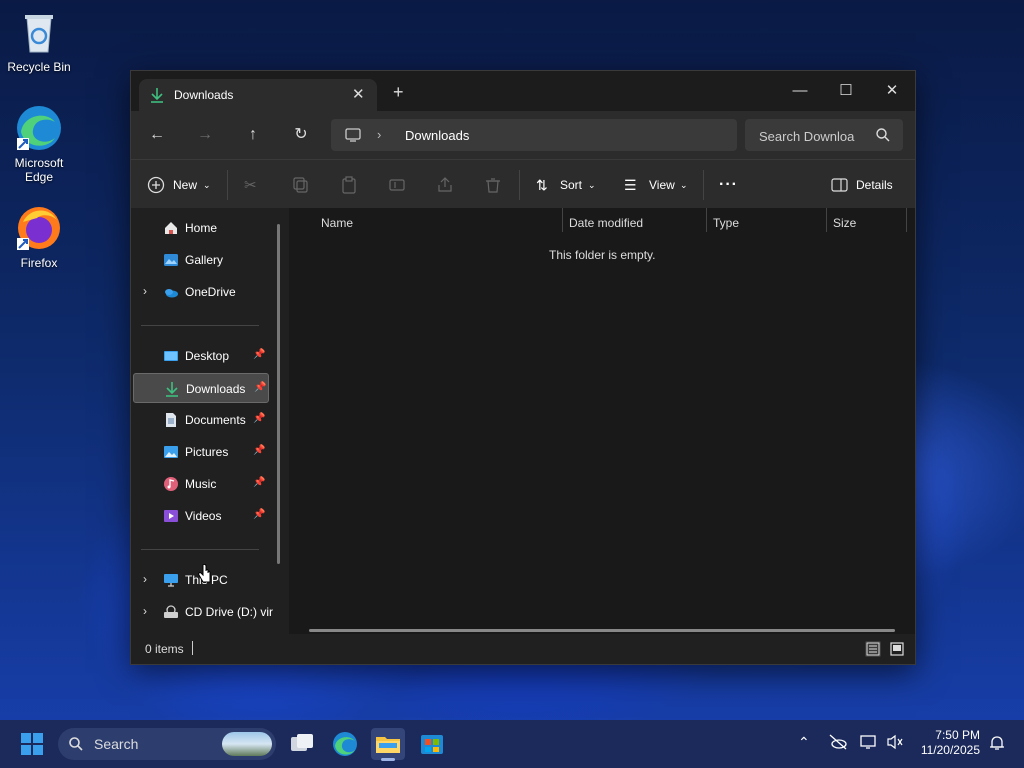  I want to click on rename-icon, so click(397, 185).